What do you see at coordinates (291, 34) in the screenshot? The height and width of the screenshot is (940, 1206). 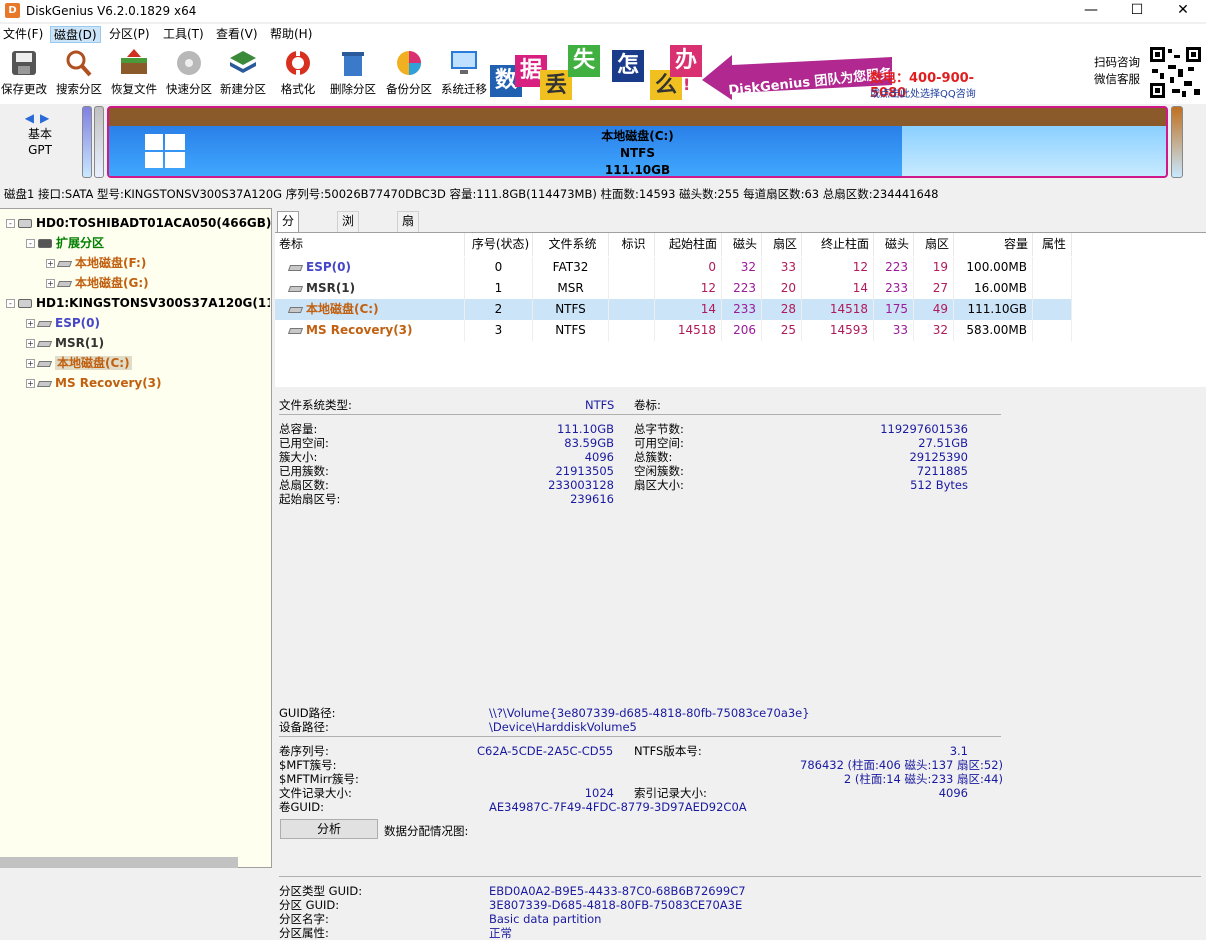 I see `menu-help: 帮助(H)` at bounding box center [291, 34].